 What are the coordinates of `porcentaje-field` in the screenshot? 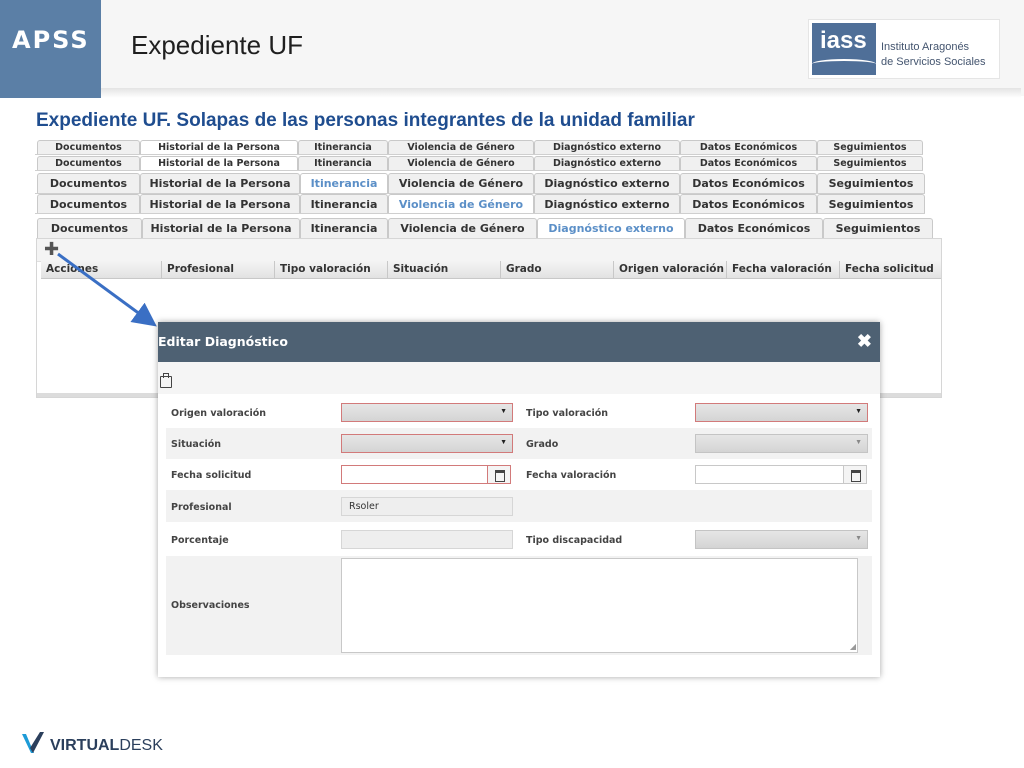 It's located at (427, 539).